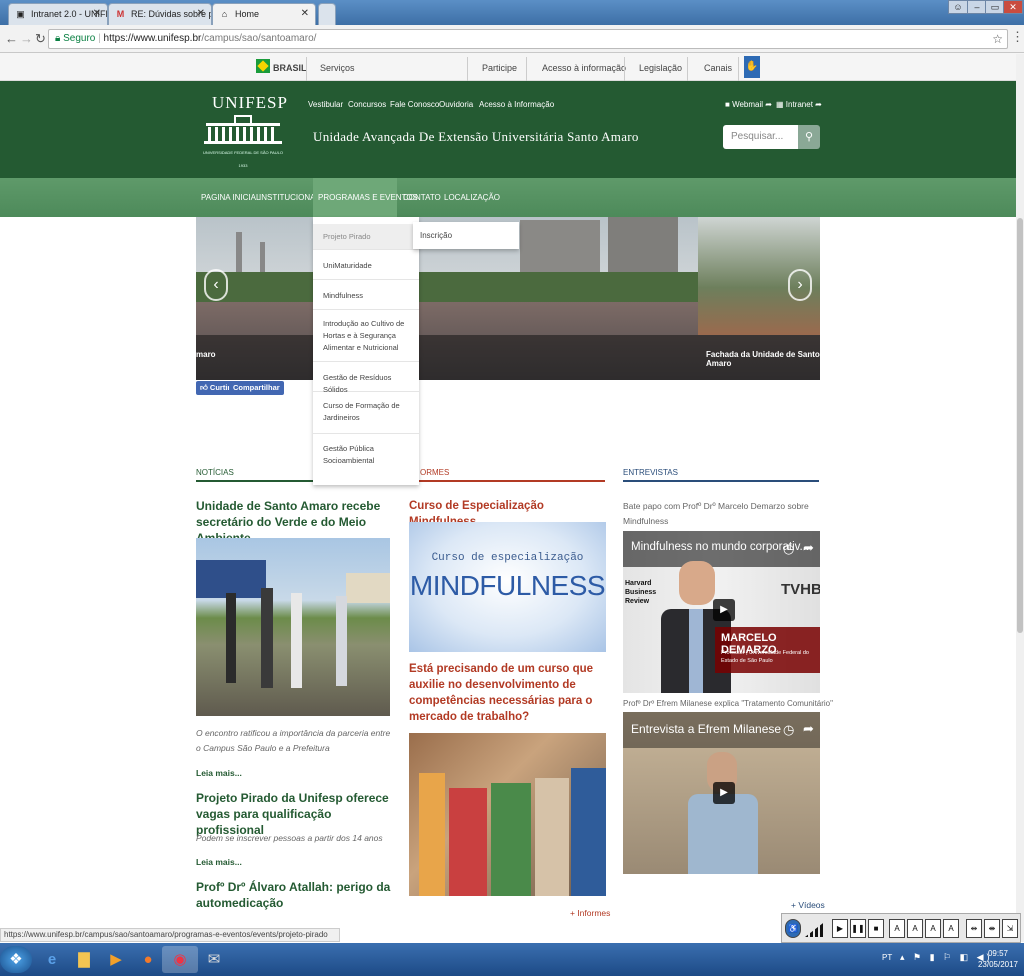  I want to click on browser-tab-home: ⌂ Home ✕, so click(264, 14).